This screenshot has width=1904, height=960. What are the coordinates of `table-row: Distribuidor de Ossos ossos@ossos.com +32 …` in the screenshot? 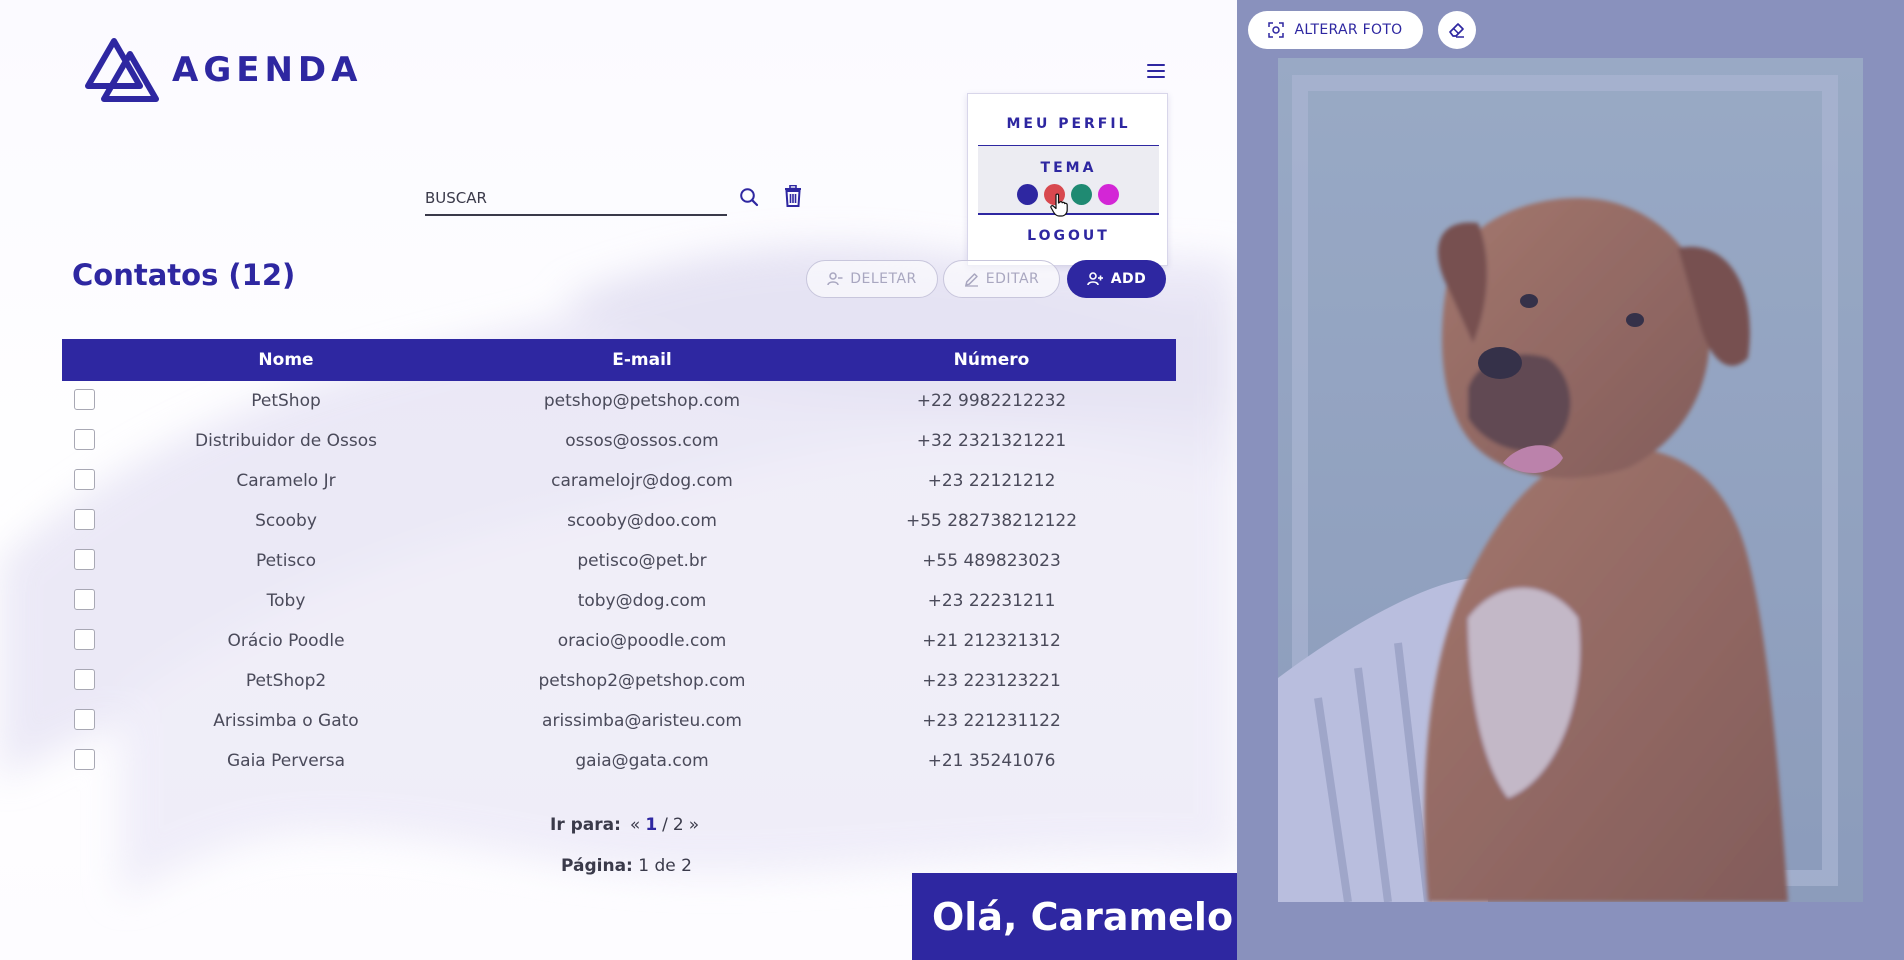 It's located at (619, 441).